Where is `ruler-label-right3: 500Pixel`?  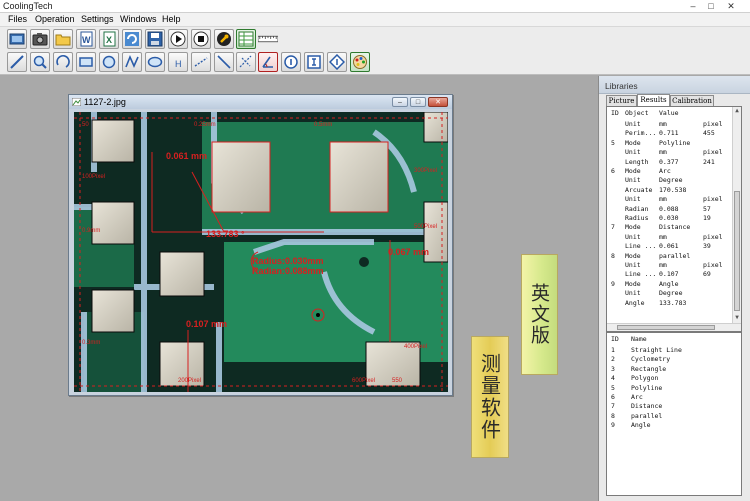 ruler-label-right3: 500Pixel is located at coordinates (425, 227).